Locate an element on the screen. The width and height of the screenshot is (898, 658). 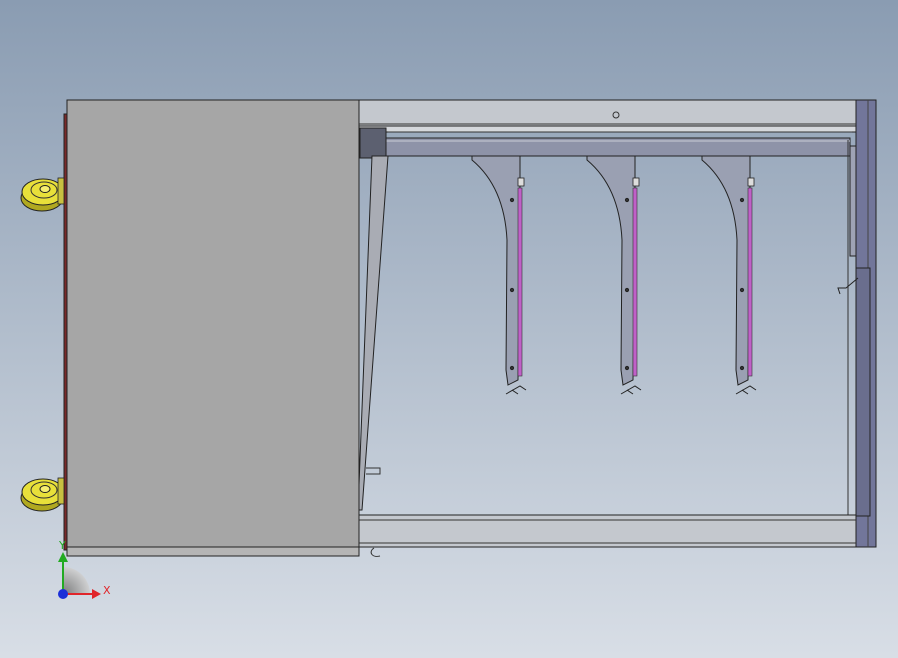
top-rail is located at coordinates (607, 113).